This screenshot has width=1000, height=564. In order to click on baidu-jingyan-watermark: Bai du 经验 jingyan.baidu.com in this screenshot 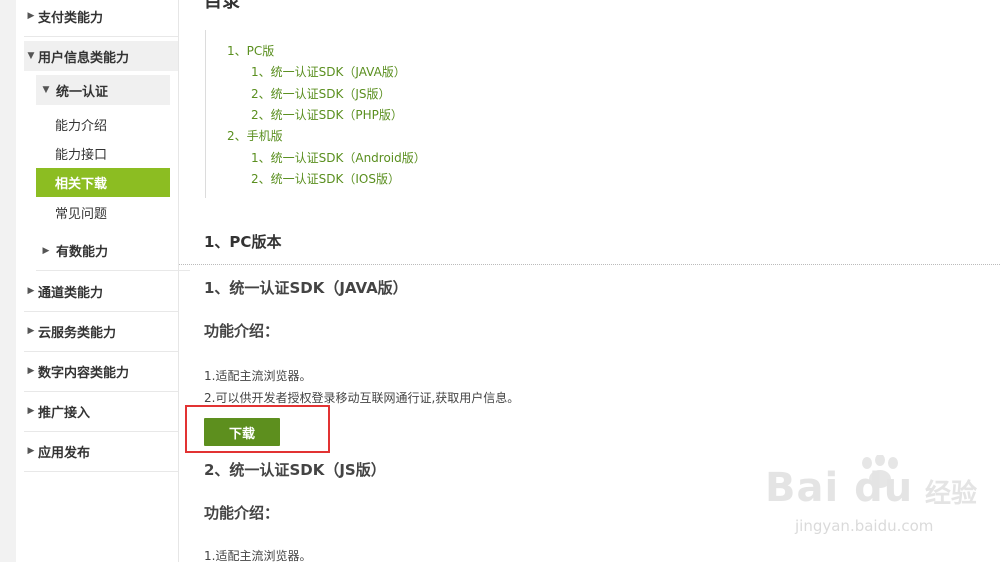, I will do `click(880, 500)`.